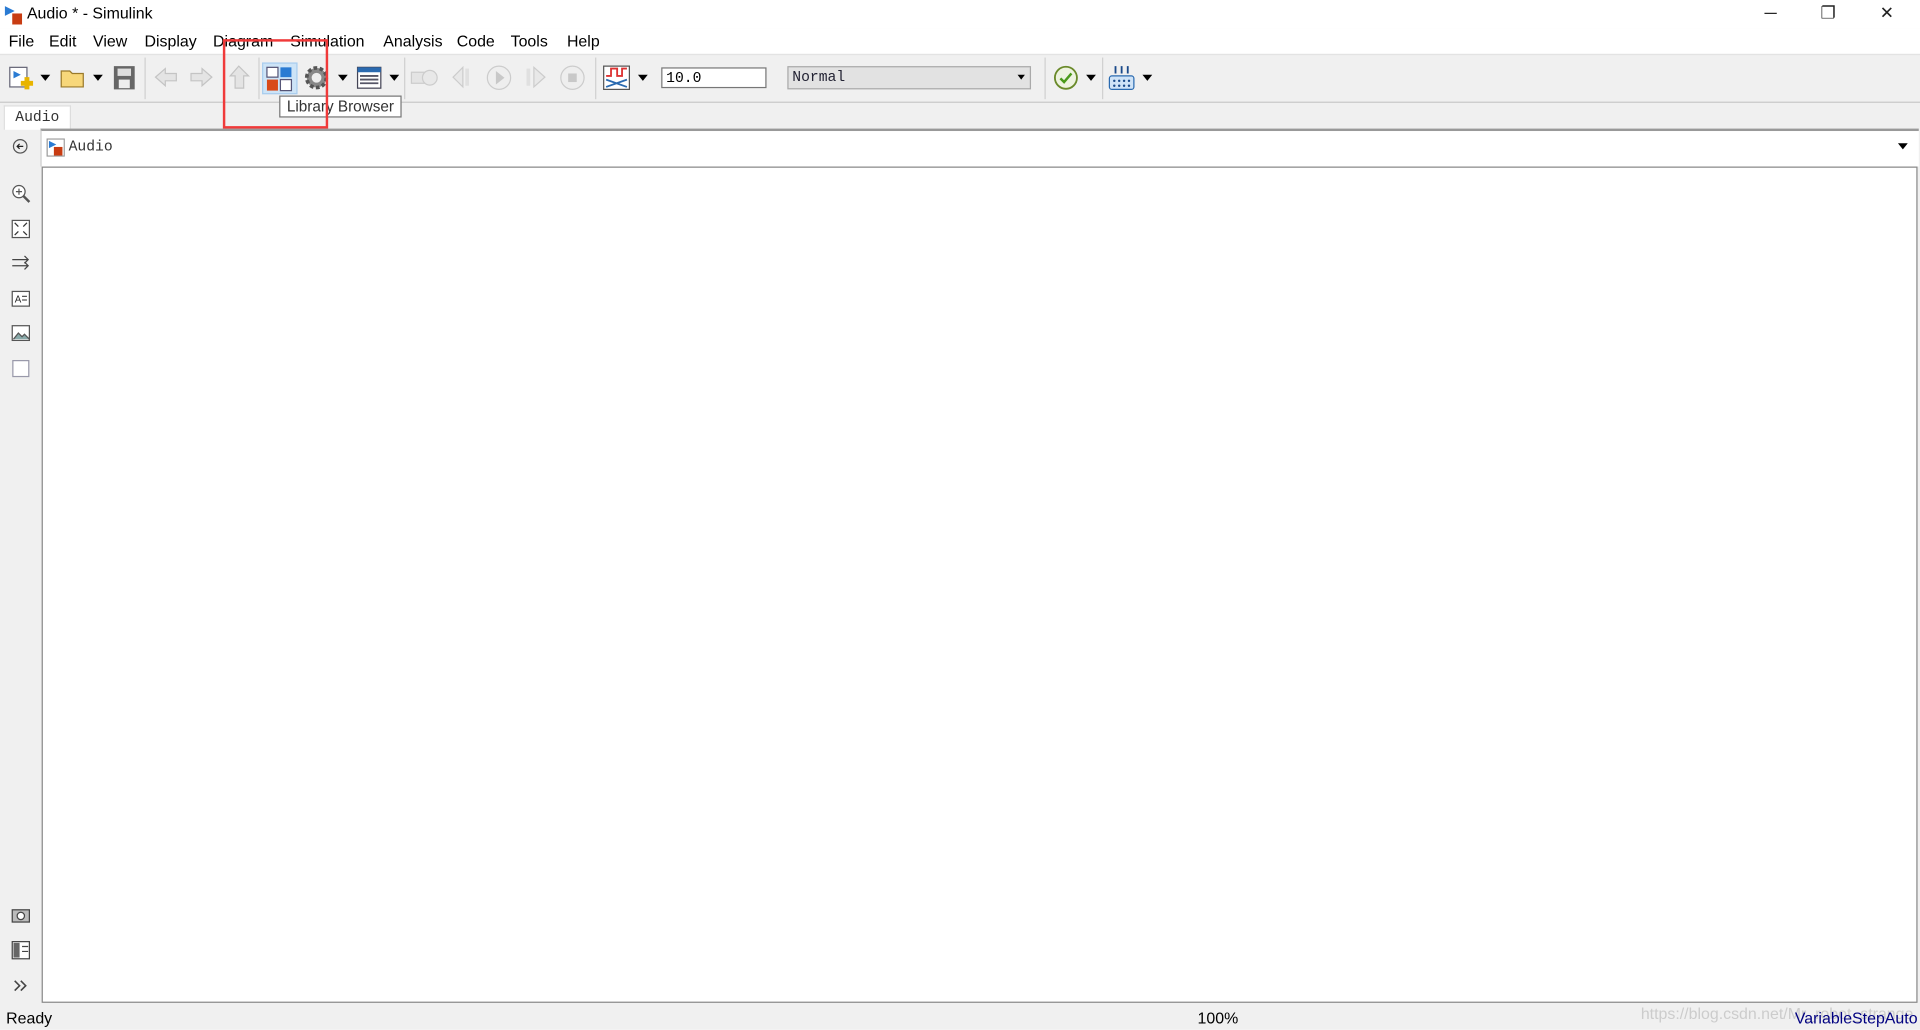 The image size is (1920, 1030). What do you see at coordinates (1066, 78) in the screenshot?
I see `model-advisor-check-icon` at bounding box center [1066, 78].